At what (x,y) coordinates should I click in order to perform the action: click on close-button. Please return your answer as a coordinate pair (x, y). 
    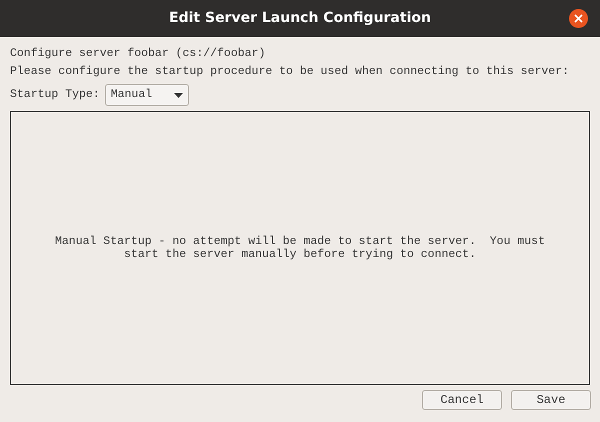
    Looking at the image, I should click on (578, 18).